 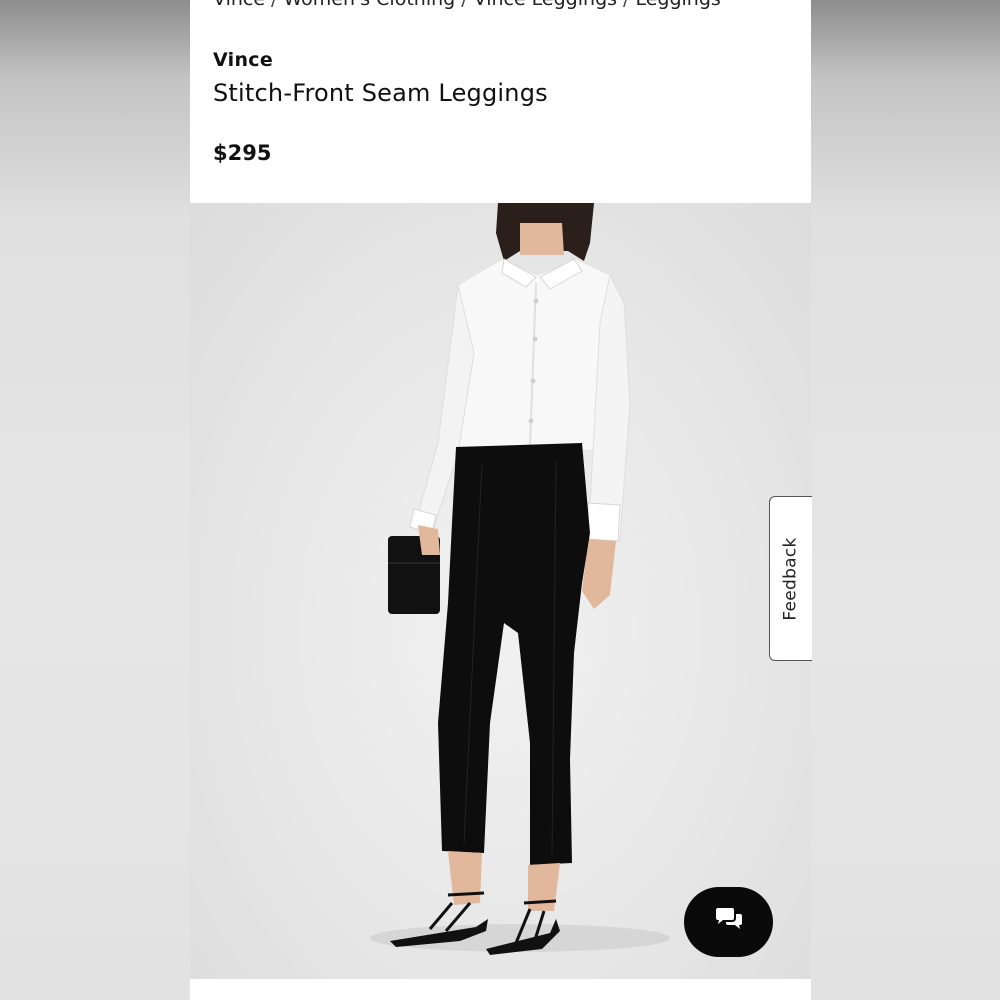 What do you see at coordinates (545, 5) in the screenshot?
I see `breadcrumb-item-subcategory: Vince Leggings` at bounding box center [545, 5].